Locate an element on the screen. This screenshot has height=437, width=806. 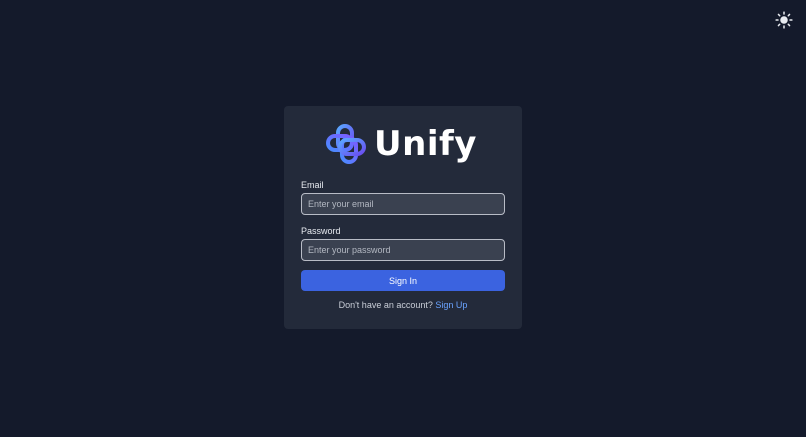
signup-prompt-row: Don't have an account? Sign Up is located at coordinates (403, 305).